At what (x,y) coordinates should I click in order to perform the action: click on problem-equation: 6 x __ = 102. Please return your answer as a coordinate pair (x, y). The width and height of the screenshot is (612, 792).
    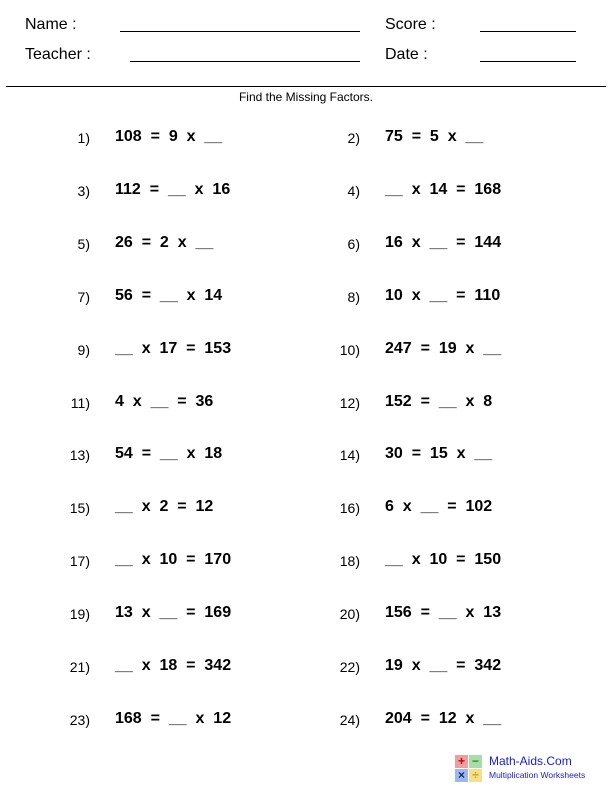
    Looking at the image, I should click on (439, 507).